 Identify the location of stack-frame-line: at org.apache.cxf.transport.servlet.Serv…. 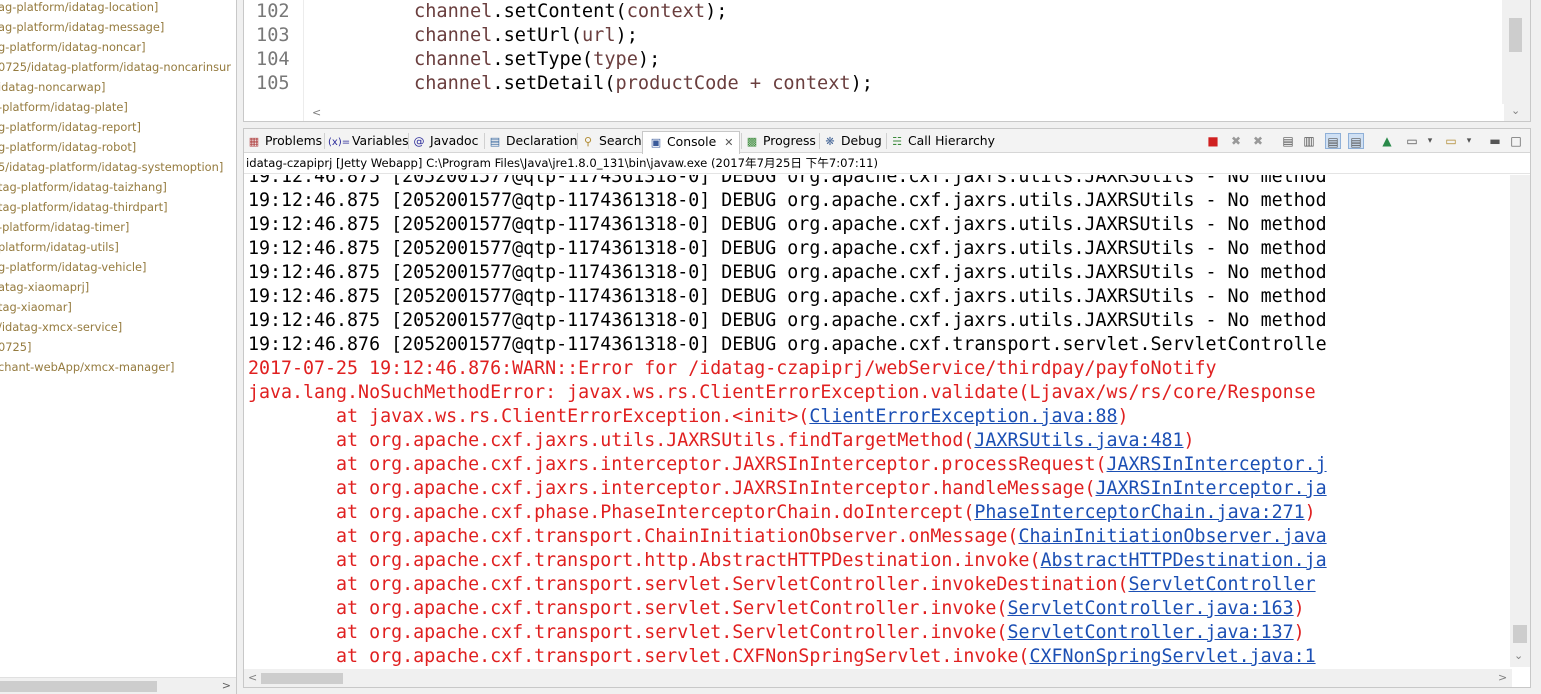
(880, 609).